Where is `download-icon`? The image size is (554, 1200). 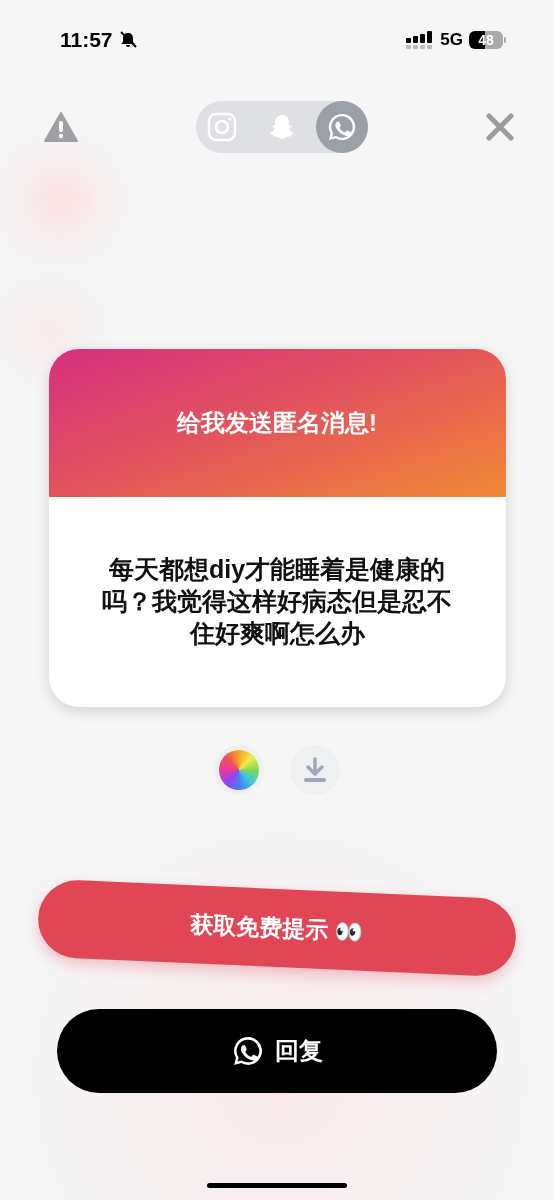
download-icon is located at coordinates (315, 770).